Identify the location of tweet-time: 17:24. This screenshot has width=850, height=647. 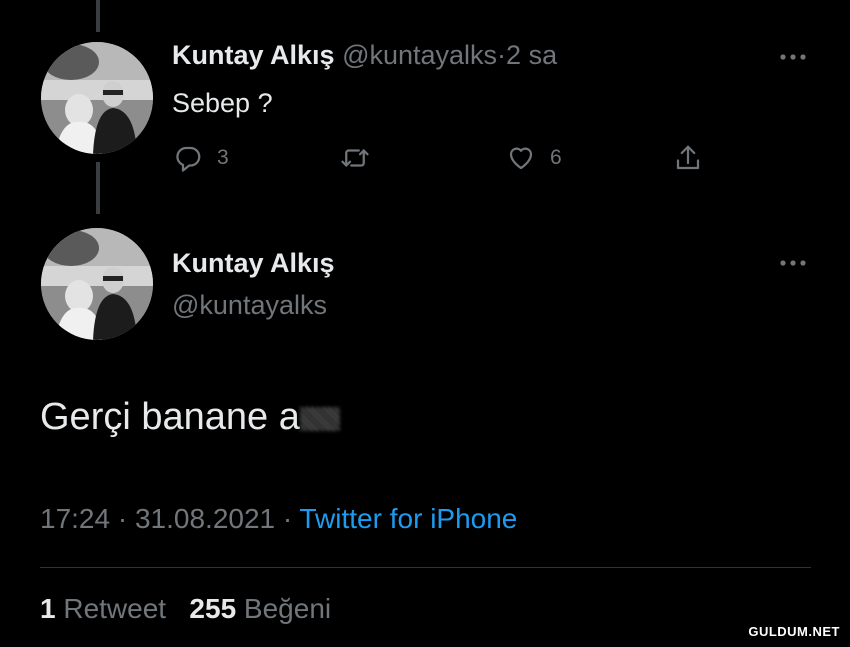
(75, 518).